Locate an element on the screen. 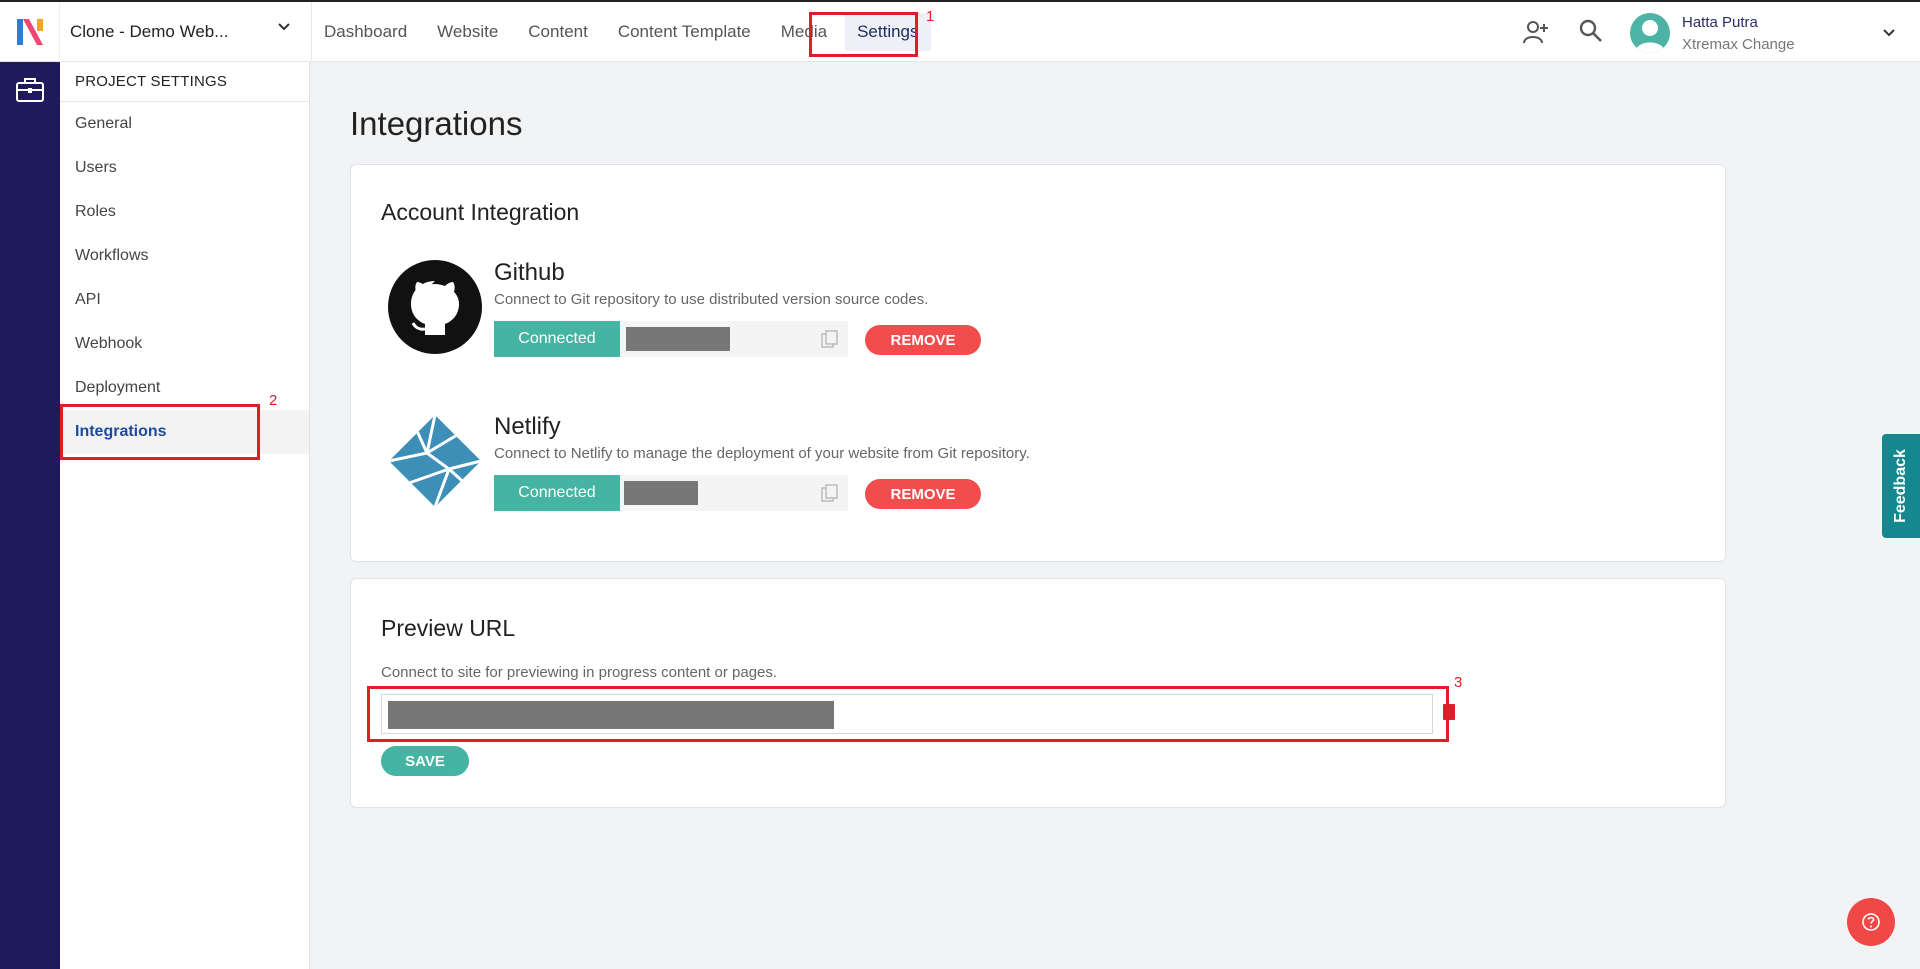 The image size is (1920, 969). page-title: Integrations is located at coordinates (436, 123).